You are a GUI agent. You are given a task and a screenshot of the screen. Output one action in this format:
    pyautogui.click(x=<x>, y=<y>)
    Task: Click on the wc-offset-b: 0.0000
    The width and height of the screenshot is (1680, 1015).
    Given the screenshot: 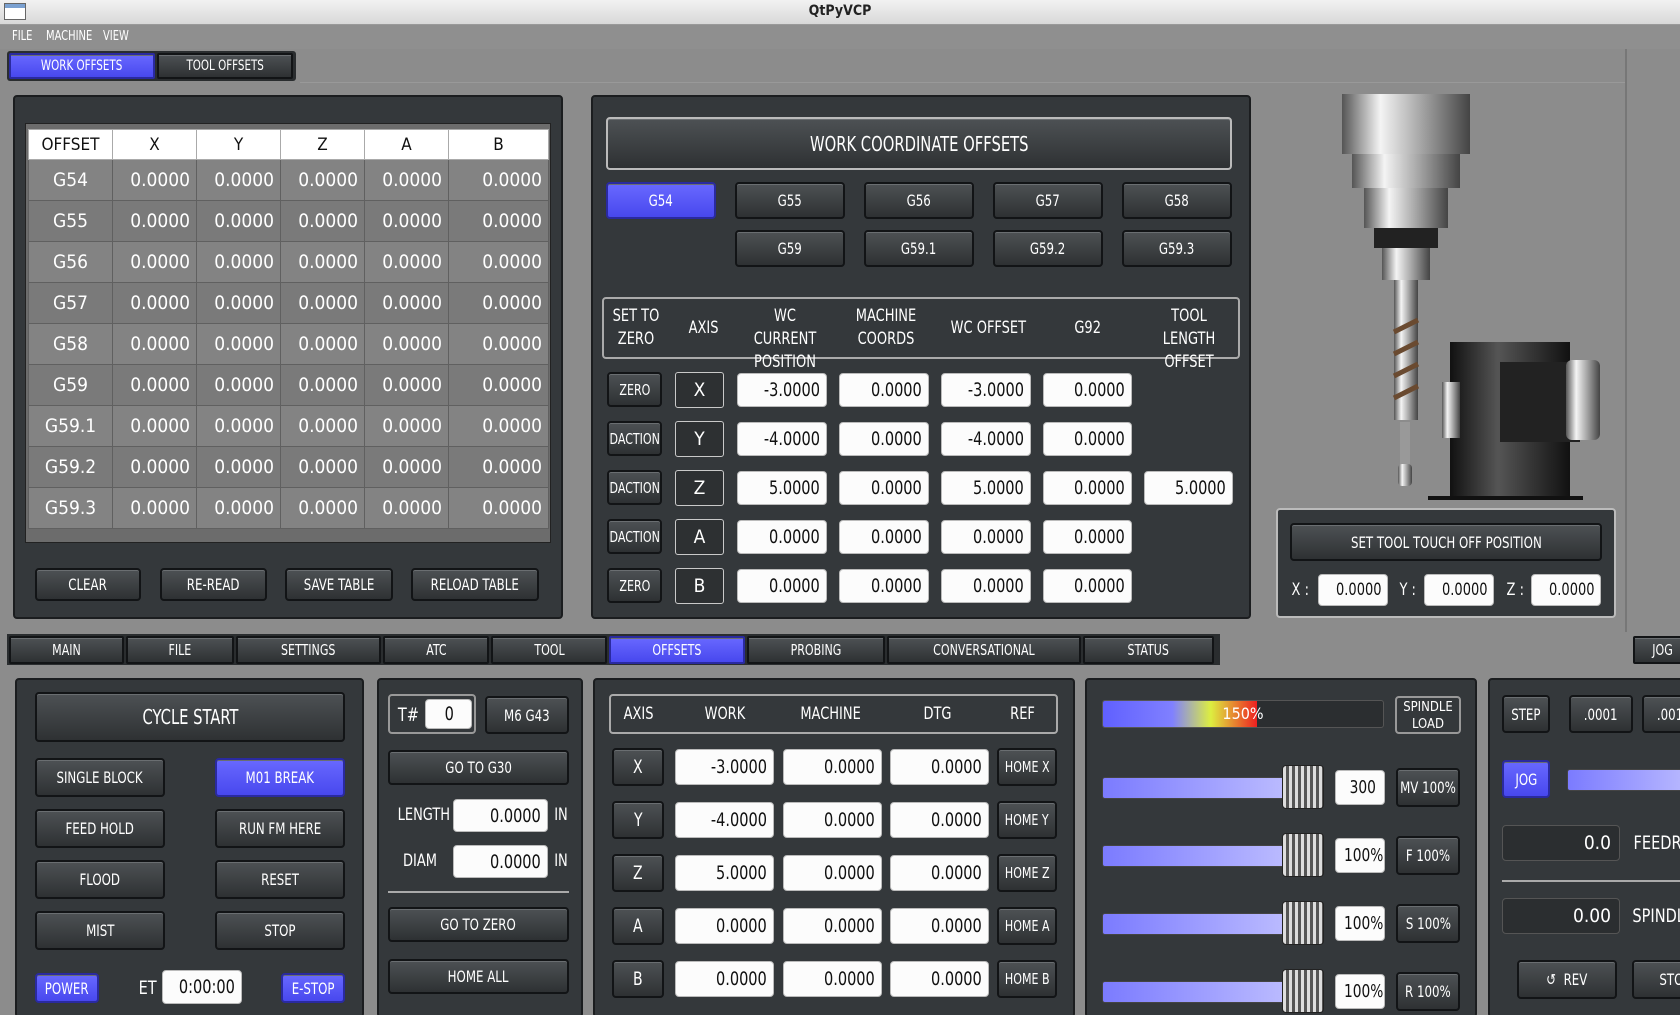 What is the action you would take?
    pyautogui.click(x=986, y=586)
    